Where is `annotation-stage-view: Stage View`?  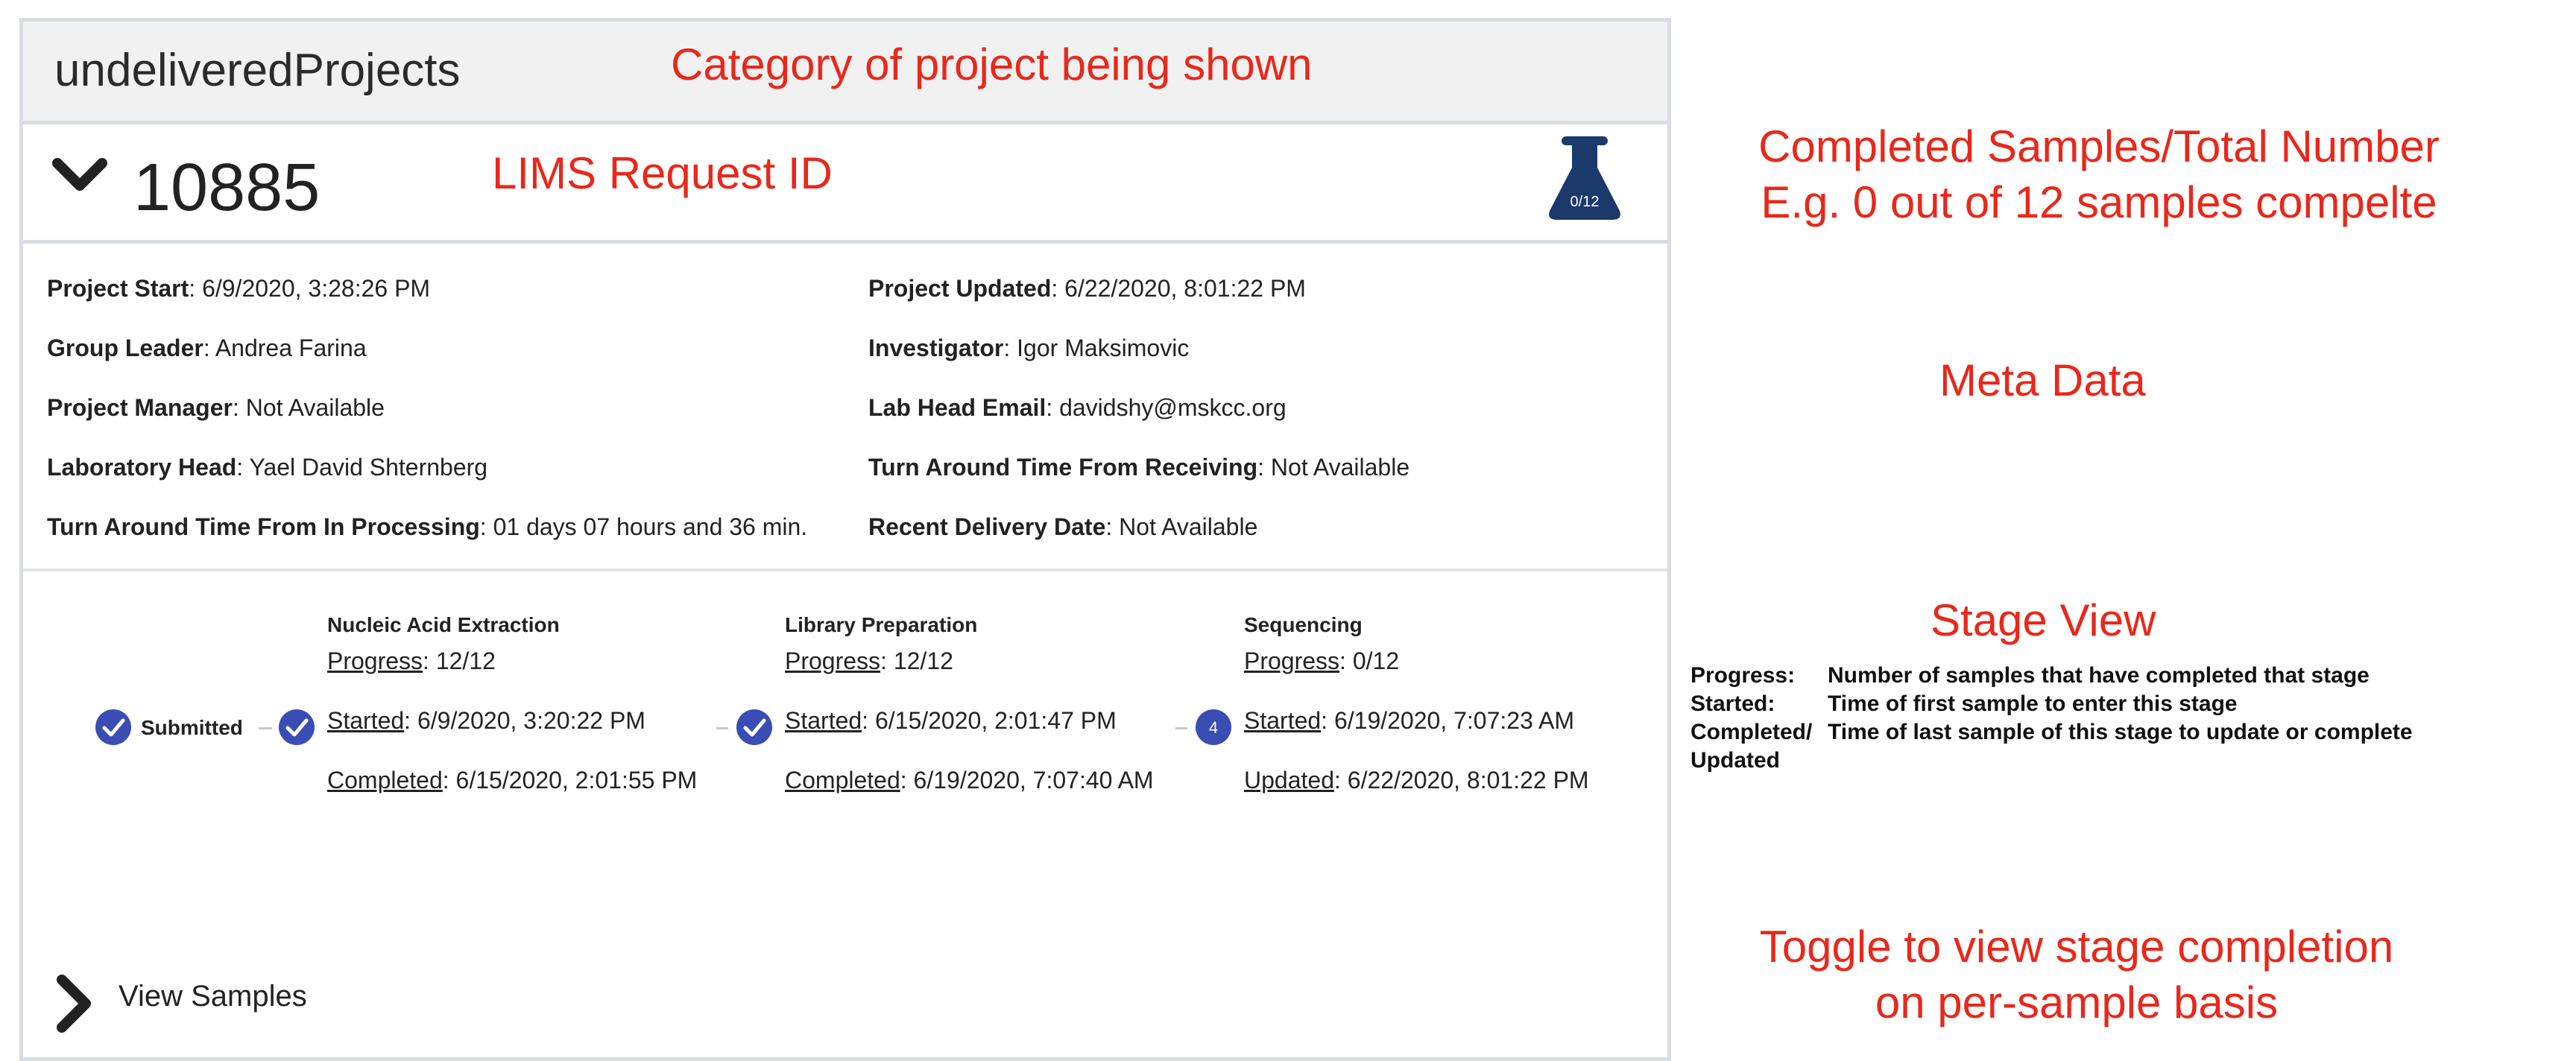 annotation-stage-view: Stage View is located at coordinates (2043, 620).